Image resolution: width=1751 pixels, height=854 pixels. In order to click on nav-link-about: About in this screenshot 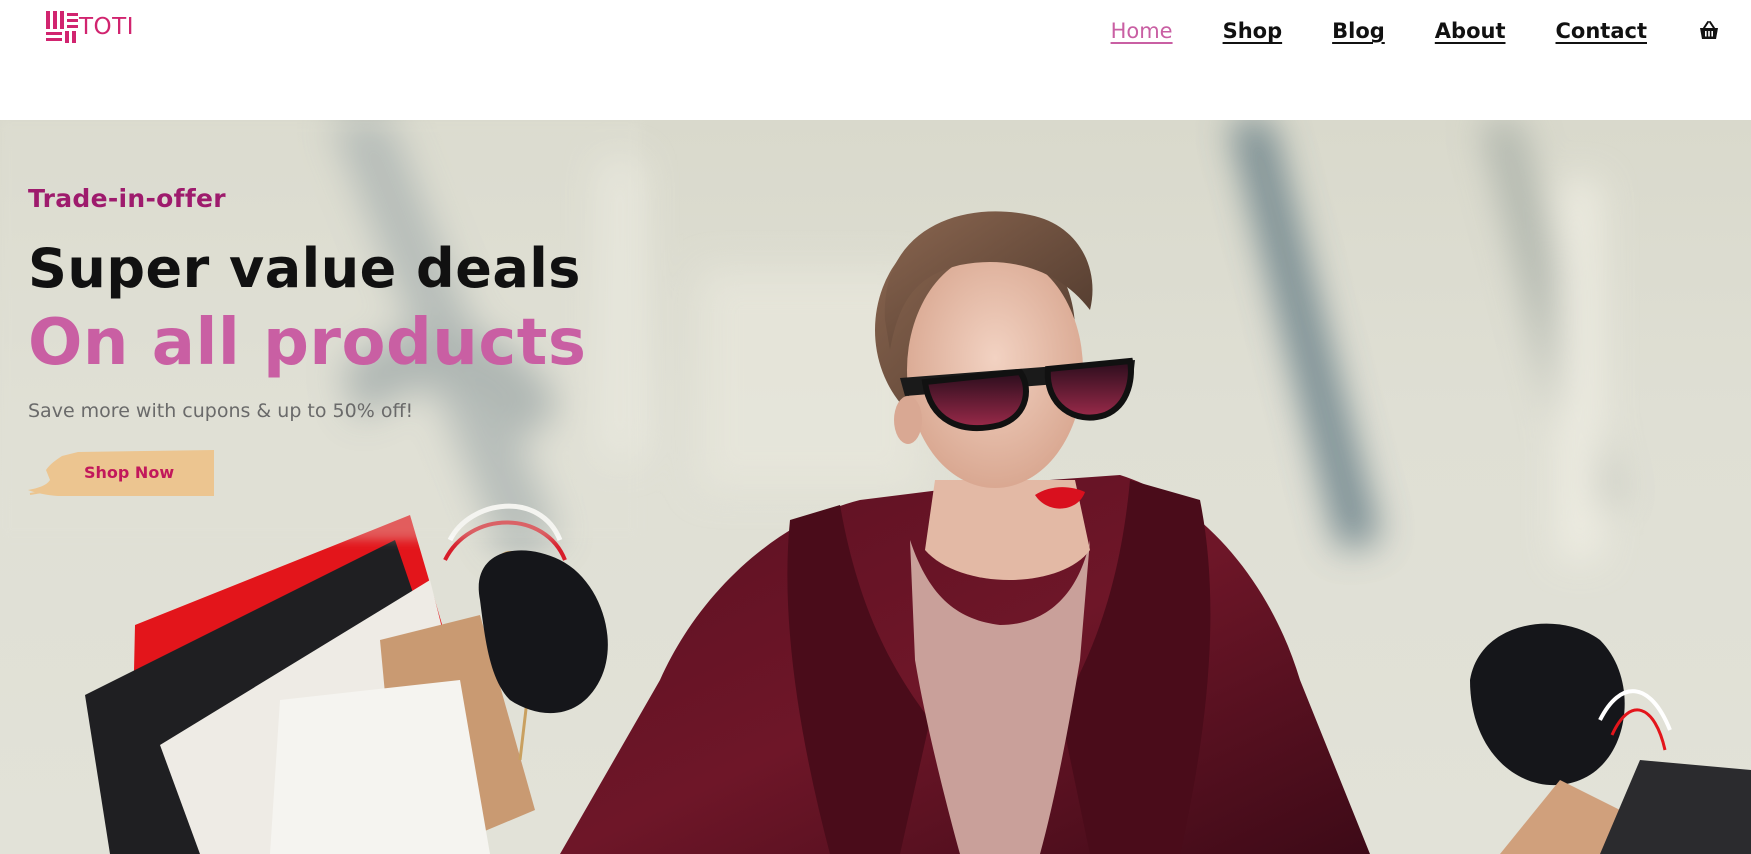, I will do `click(1470, 31)`.